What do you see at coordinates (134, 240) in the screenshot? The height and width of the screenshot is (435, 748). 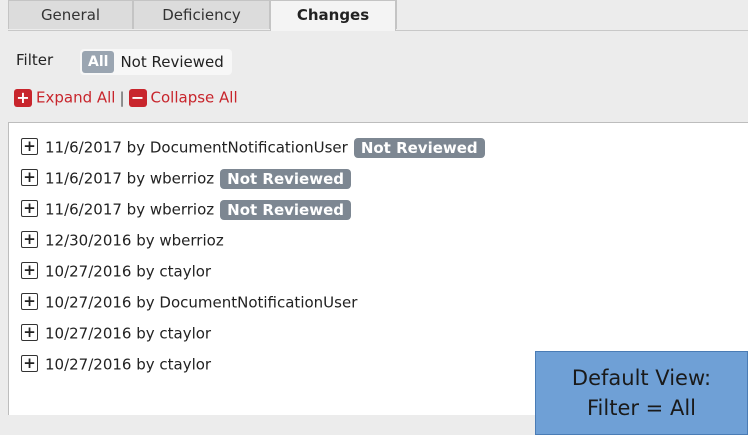 I see `change-entry: 12/30/2016 by wberrioz` at bounding box center [134, 240].